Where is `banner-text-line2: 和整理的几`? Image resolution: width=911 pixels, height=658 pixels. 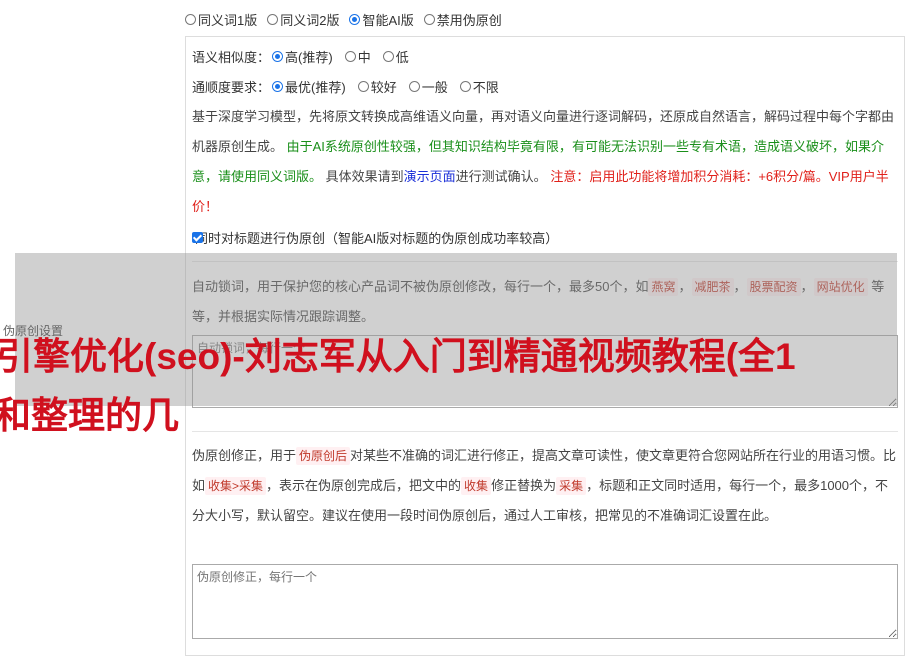
banner-text-line2: 和整理的几 is located at coordinates (89, 415).